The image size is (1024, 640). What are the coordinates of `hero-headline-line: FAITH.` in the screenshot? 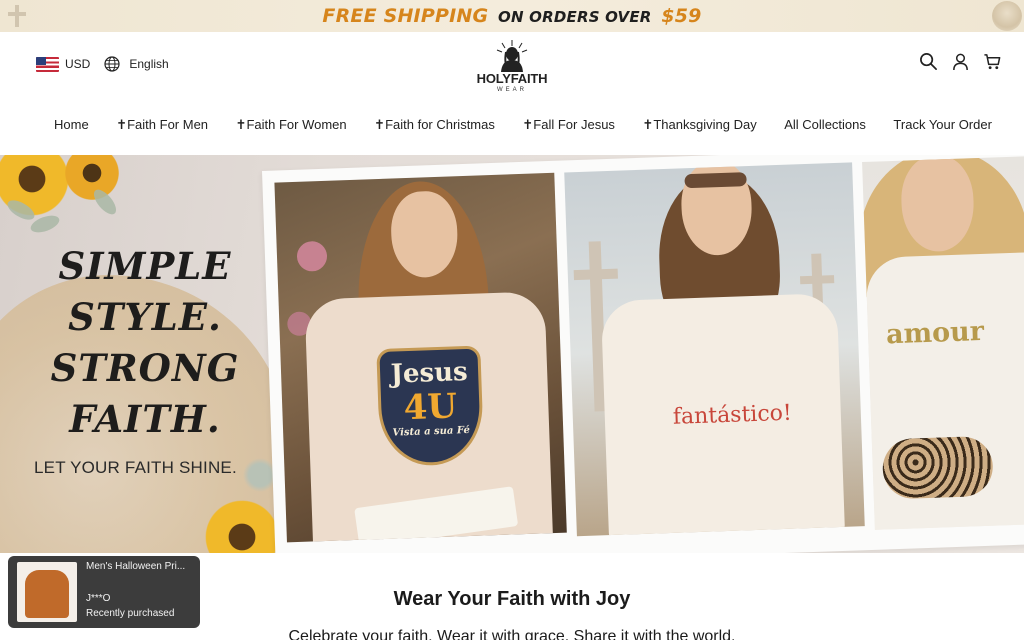 It's located at (145, 419).